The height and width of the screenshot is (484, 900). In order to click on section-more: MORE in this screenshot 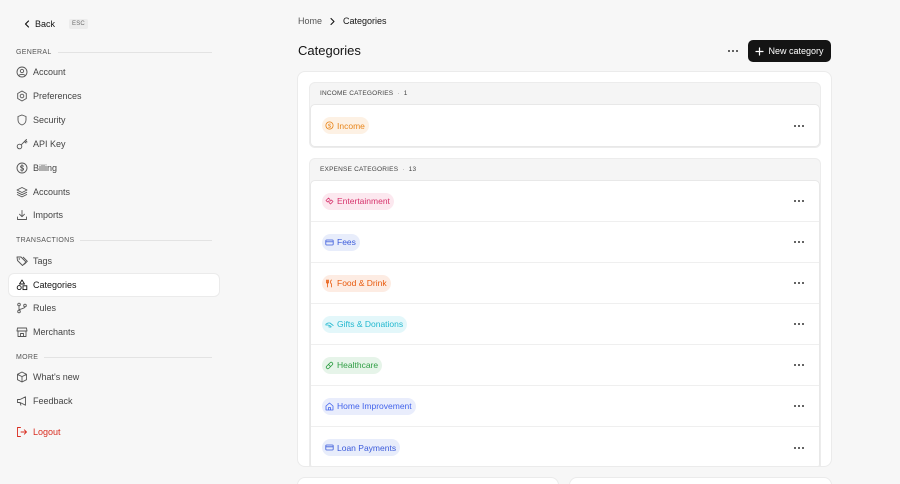, I will do `click(114, 357)`.